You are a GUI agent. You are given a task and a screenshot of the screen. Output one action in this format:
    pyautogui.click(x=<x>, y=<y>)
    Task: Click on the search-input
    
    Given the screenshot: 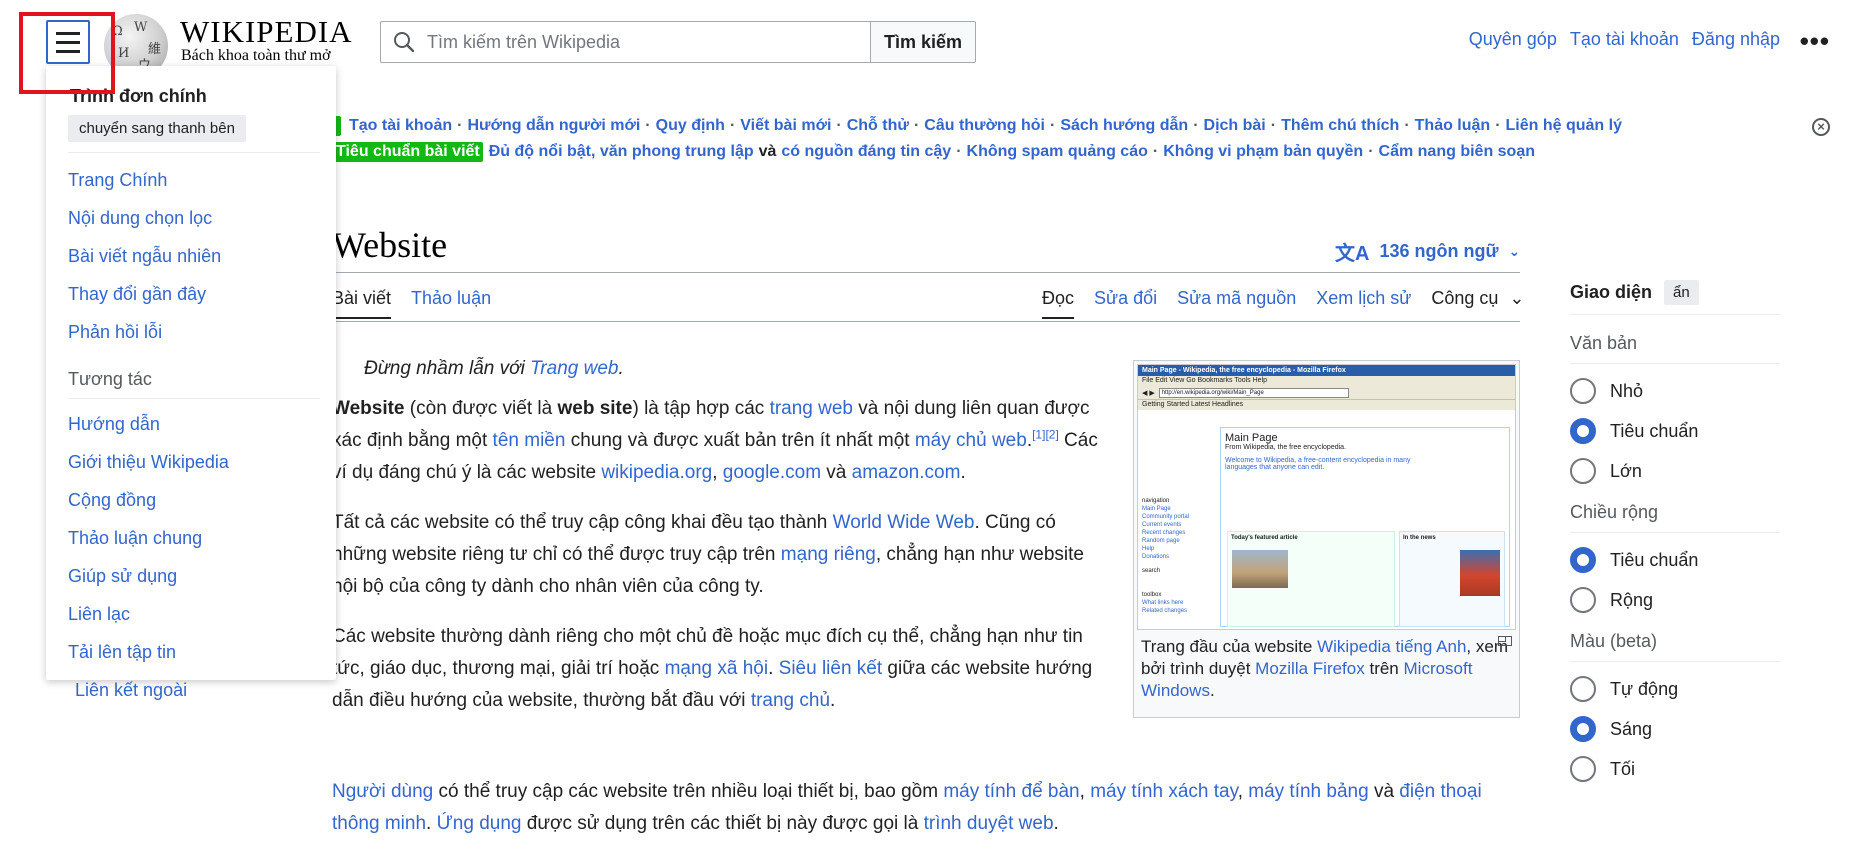 What is the action you would take?
    pyautogui.click(x=647, y=42)
    